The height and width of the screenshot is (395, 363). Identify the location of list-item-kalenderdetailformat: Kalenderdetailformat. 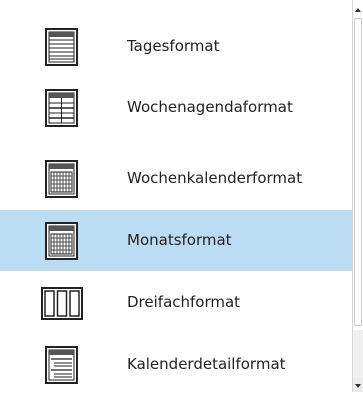
(176, 364).